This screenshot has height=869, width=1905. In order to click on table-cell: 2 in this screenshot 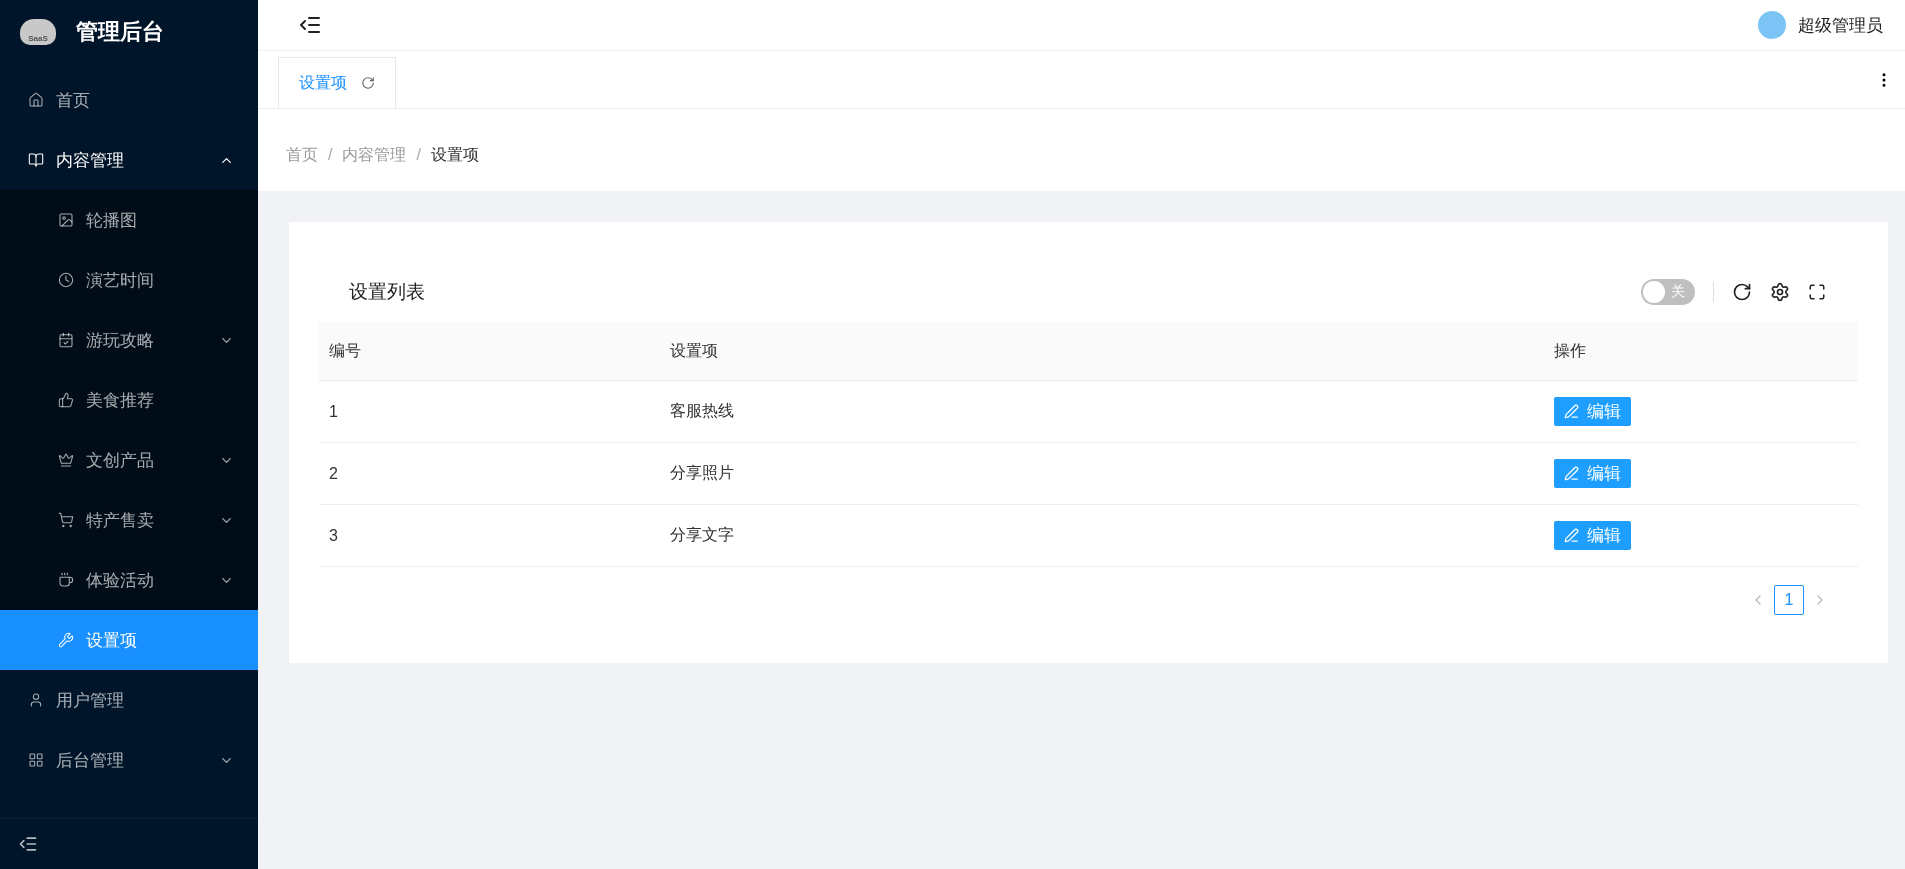, I will do `click(489, 474)`.